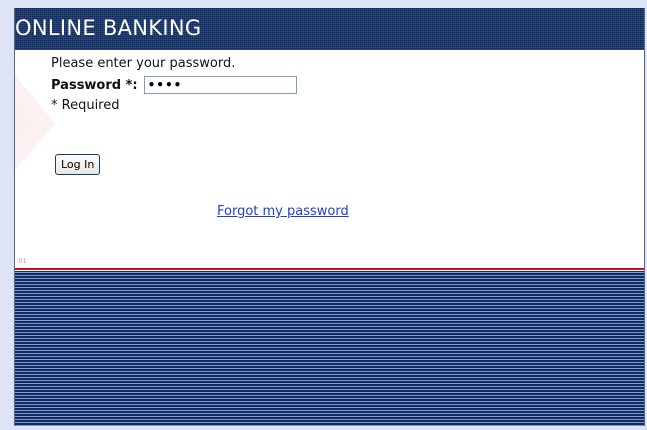  Describe the element at coordinates (143, 63) in the screenshot. I see `instruction-text: Please enter your password.` at that location.